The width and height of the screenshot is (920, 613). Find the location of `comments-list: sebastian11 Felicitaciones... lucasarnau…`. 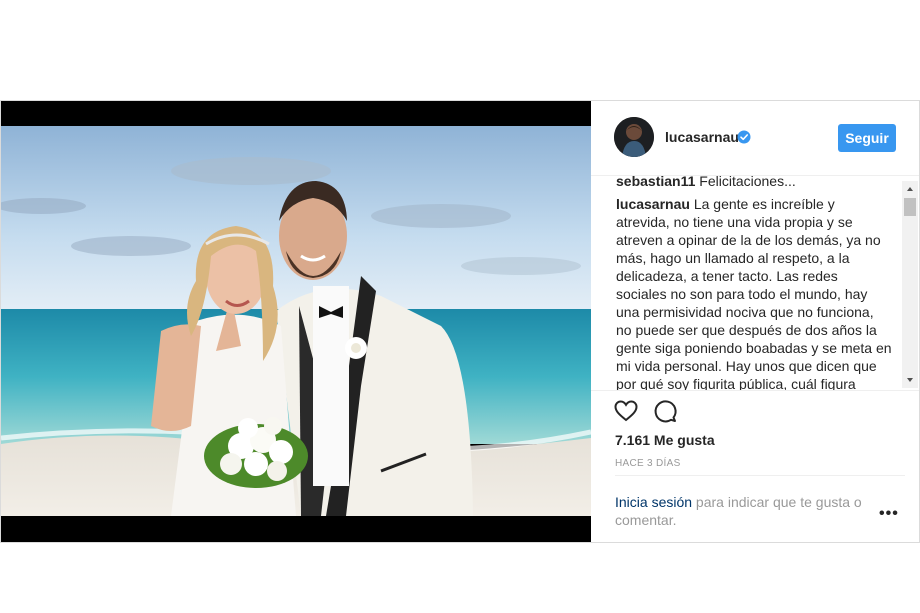

comments-list: sebastian11 Felicitaciones... lucasarnau… is located at coordinates (755, 283).